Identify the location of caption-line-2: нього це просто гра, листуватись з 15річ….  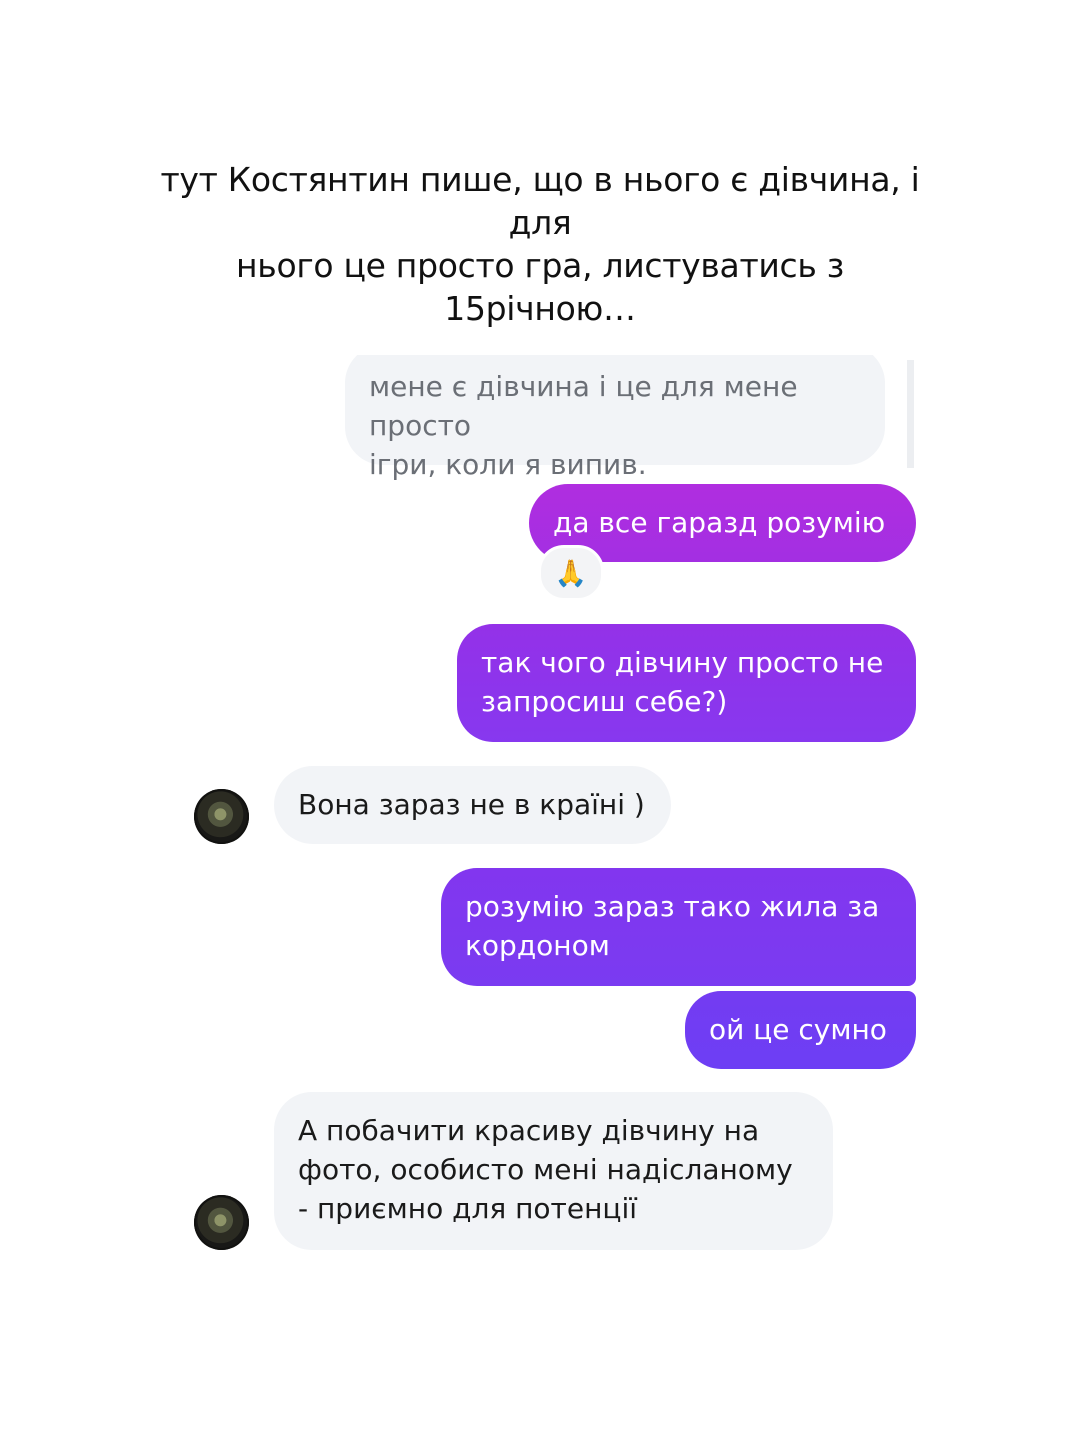
(540, 287).